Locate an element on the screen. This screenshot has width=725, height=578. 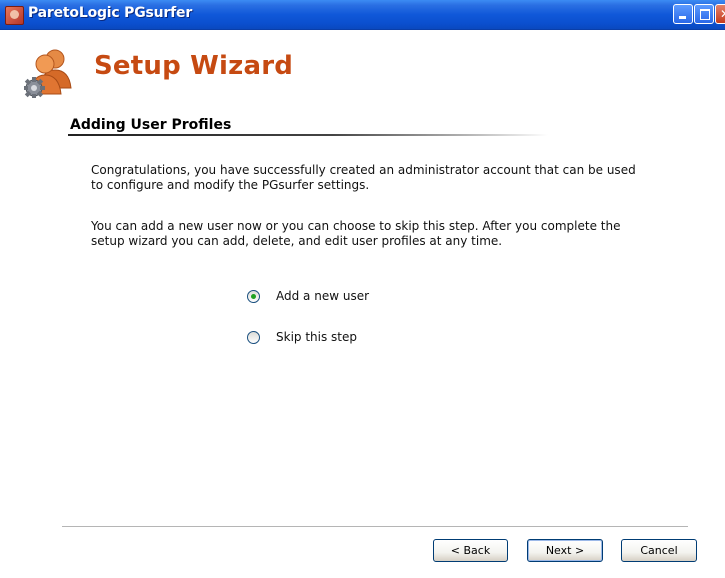
add-new-user-option: Add a new user is located at coordinates (308, 296).